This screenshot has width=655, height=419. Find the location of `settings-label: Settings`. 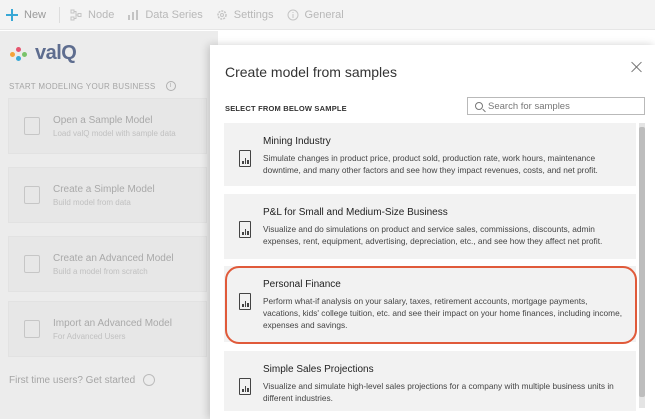

settings-label: Settings is located at coordinates (253, 14).